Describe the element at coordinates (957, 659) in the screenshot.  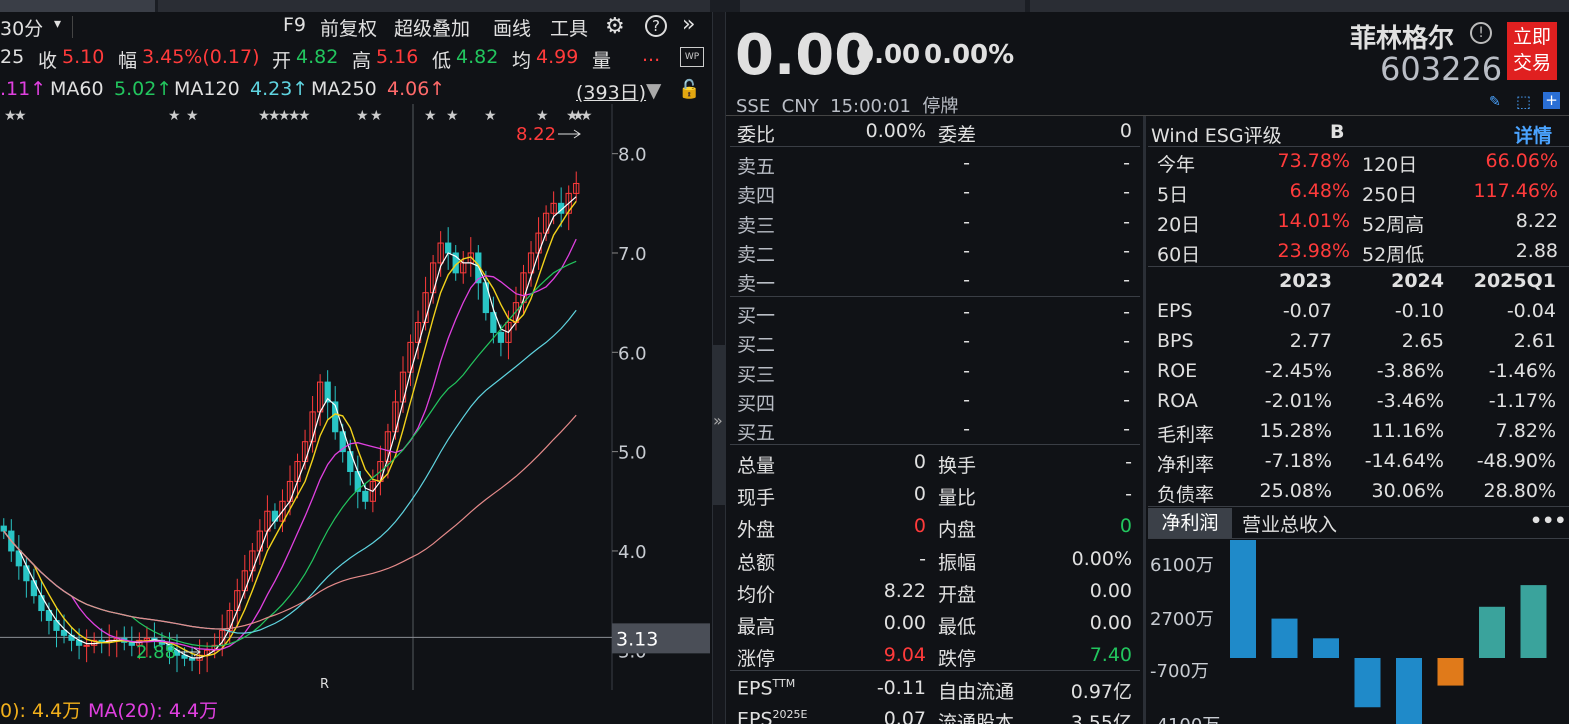
I see `stat-label: 跌停` at that location.